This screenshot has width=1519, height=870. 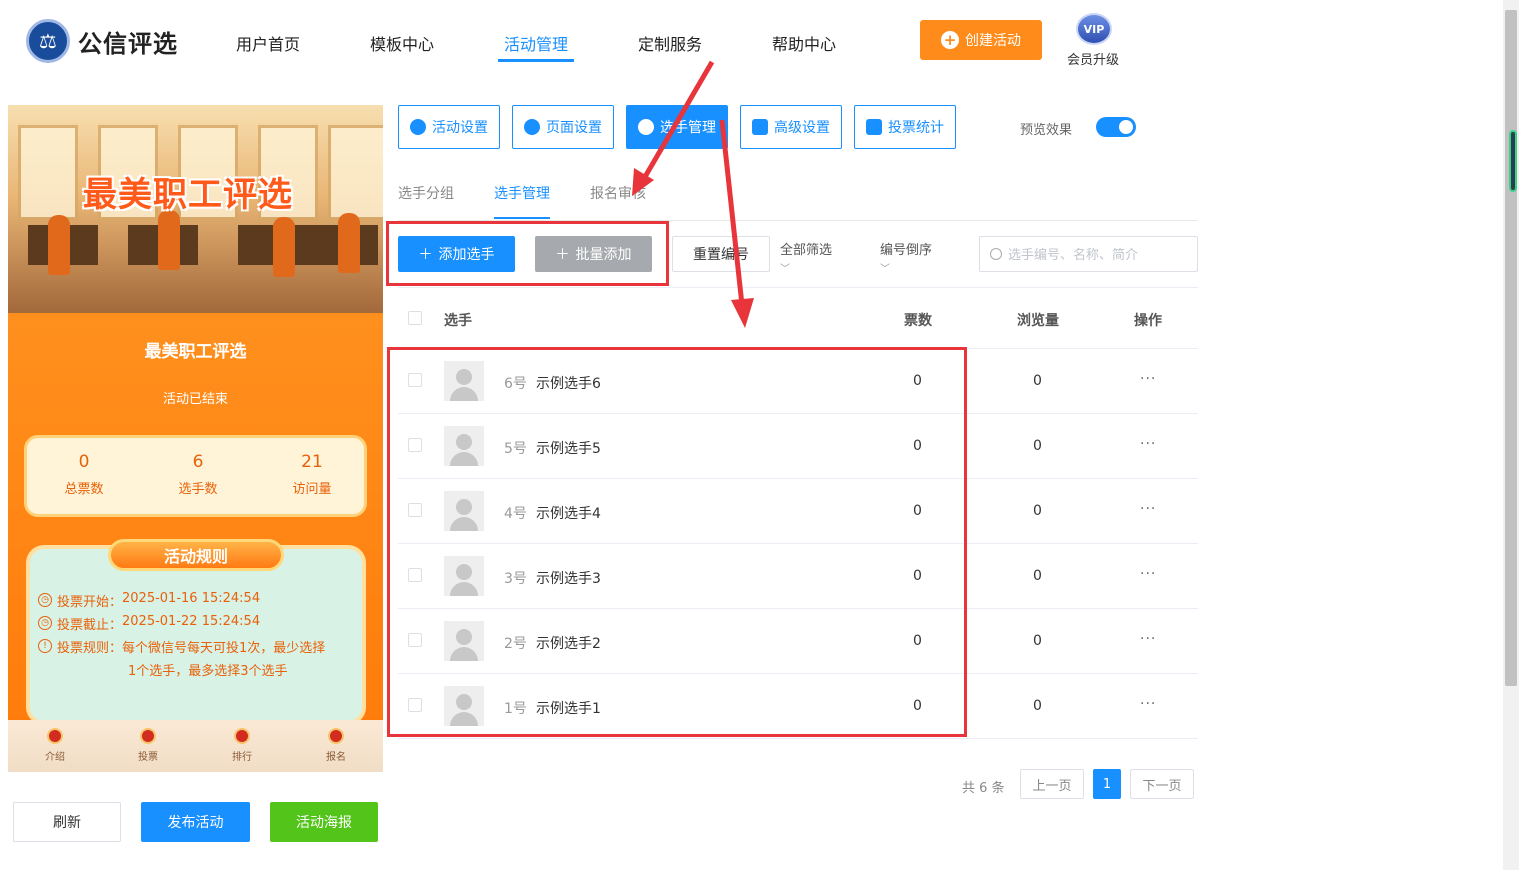 I want to click on users-icon, so click(x=646, y=127).